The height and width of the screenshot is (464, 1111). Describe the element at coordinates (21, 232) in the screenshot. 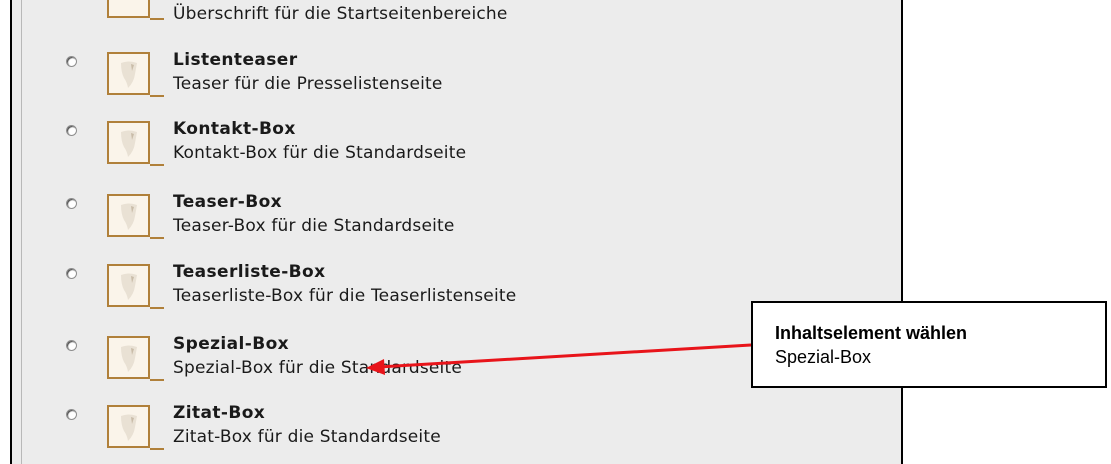

I see `panel-divider` at that location.